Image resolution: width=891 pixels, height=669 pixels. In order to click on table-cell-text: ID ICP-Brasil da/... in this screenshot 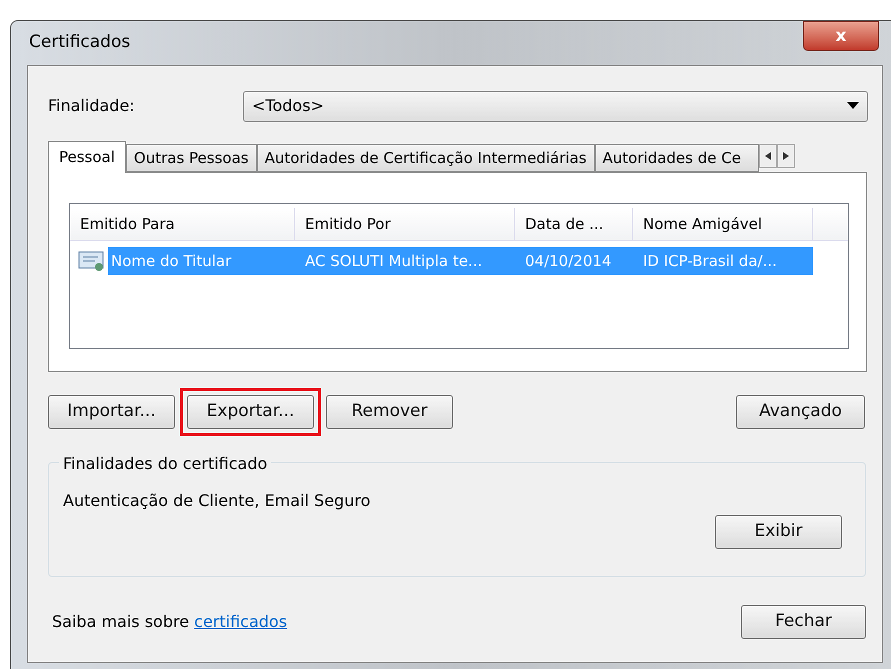, I will do `click(710, 261)`.